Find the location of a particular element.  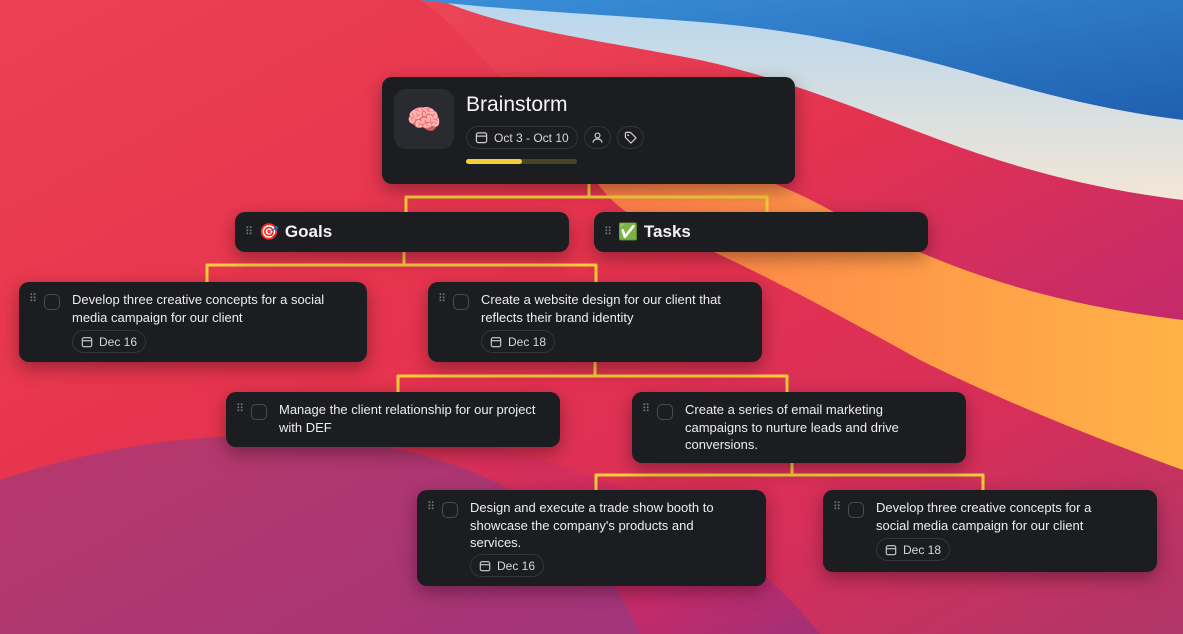

progress-fill is located at coordinates (494, 161).